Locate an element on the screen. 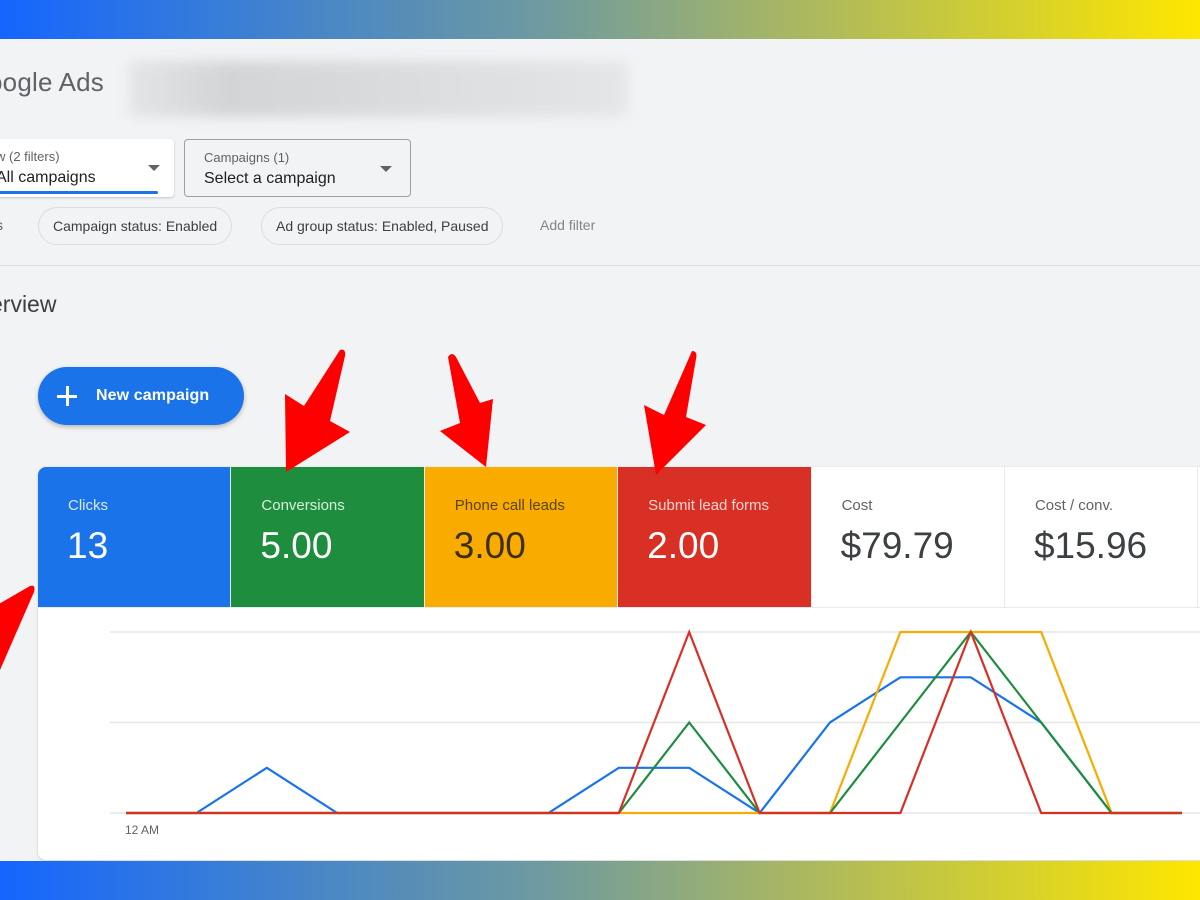 The width and height of the screenshot is (1200, 900). active-underline is located at coordinates (79, 192).